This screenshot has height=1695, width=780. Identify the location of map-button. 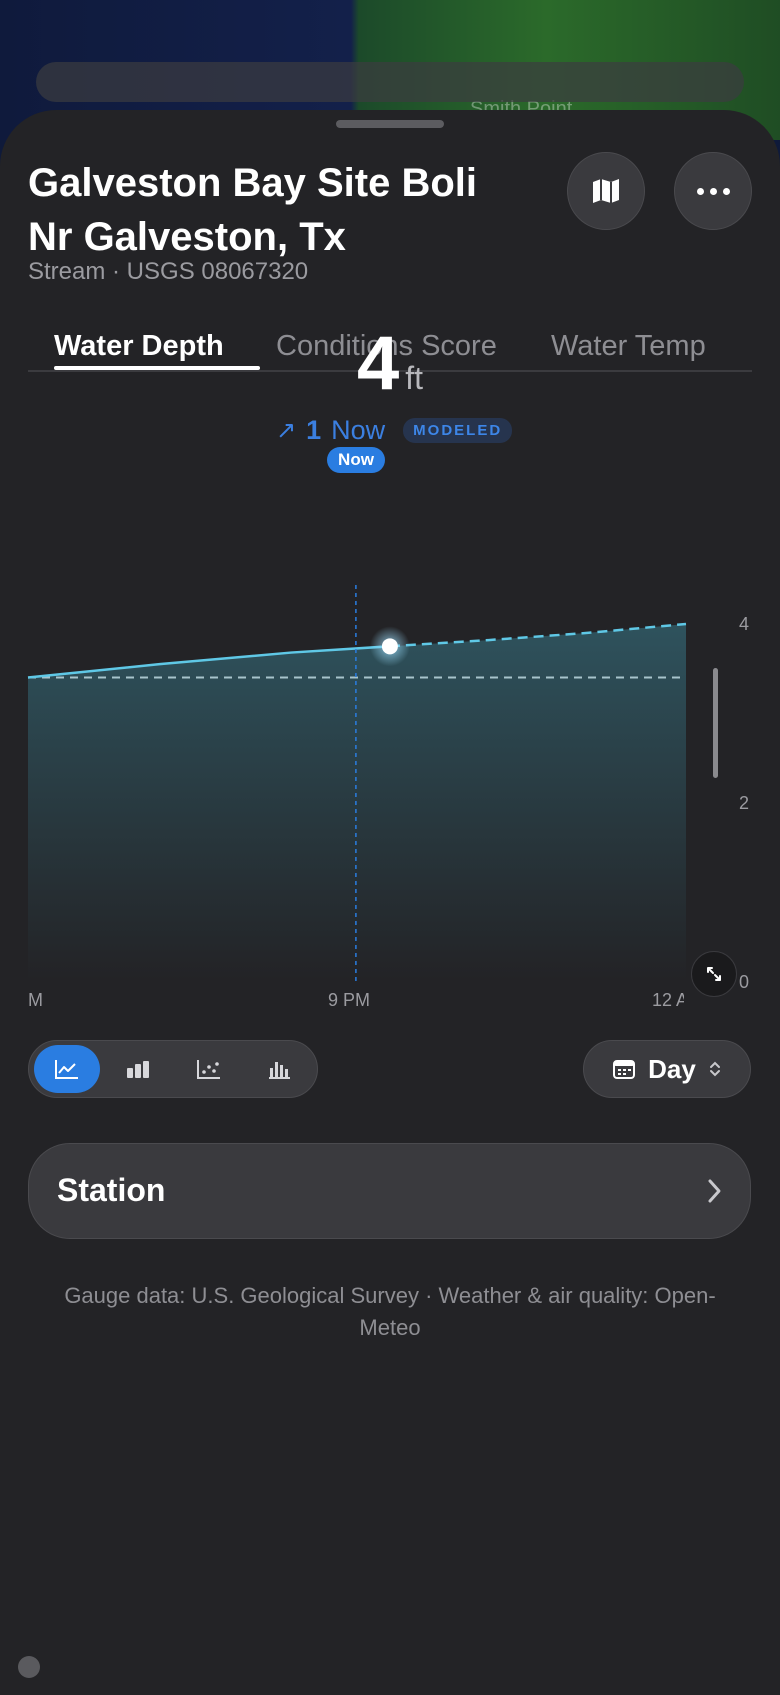
(606, 191).